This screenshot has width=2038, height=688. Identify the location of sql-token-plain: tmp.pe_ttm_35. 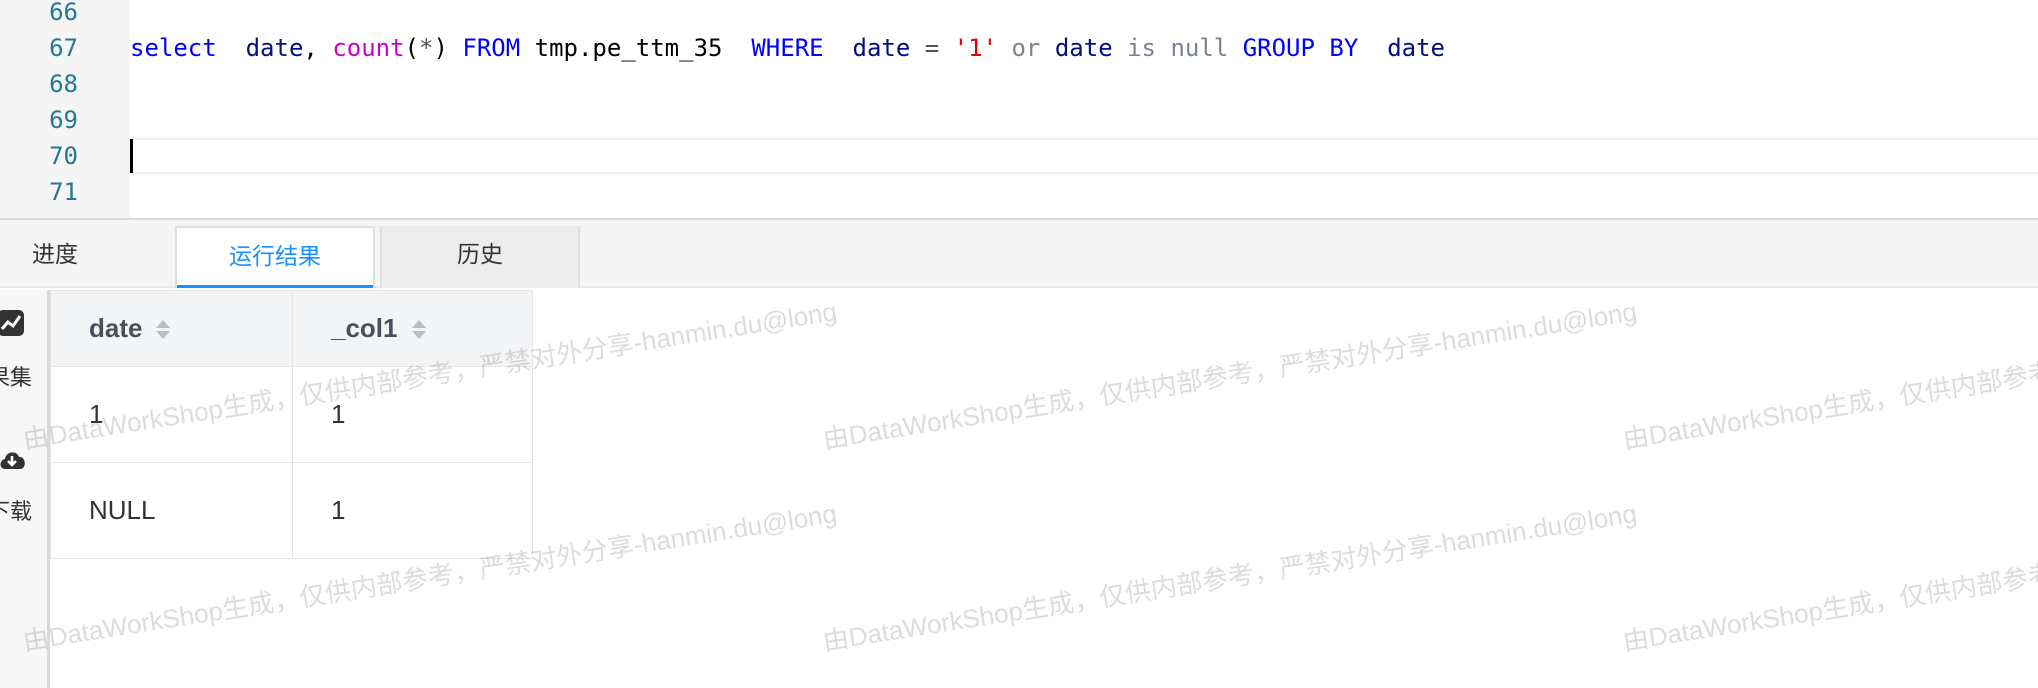
(636, 48).